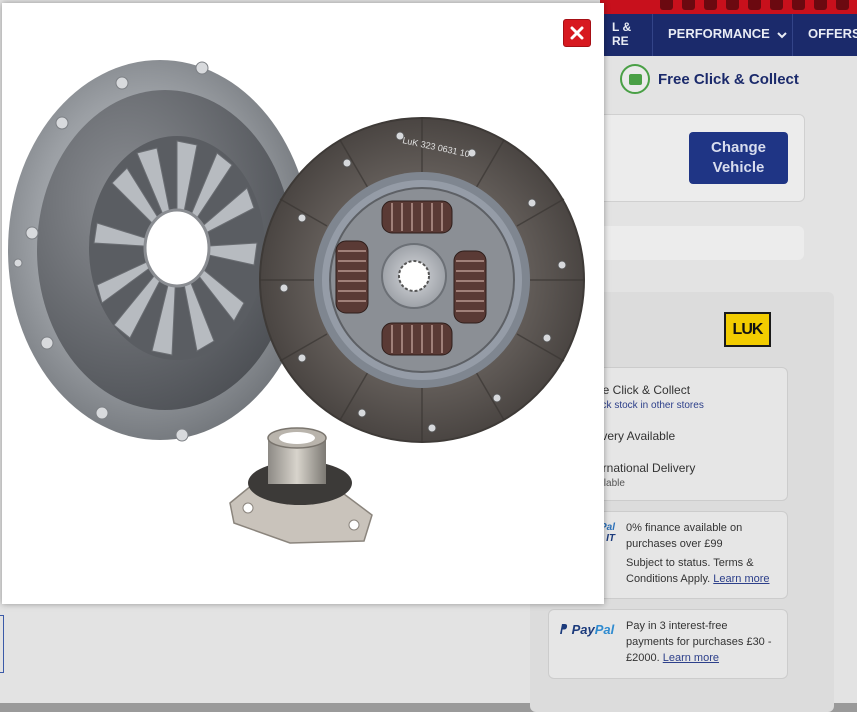 This screenshot has height=712, width=857. Describe the element at coordinates (583, 629) in the screenshot. I see `paypal-logo-pay: Pay` at that location.